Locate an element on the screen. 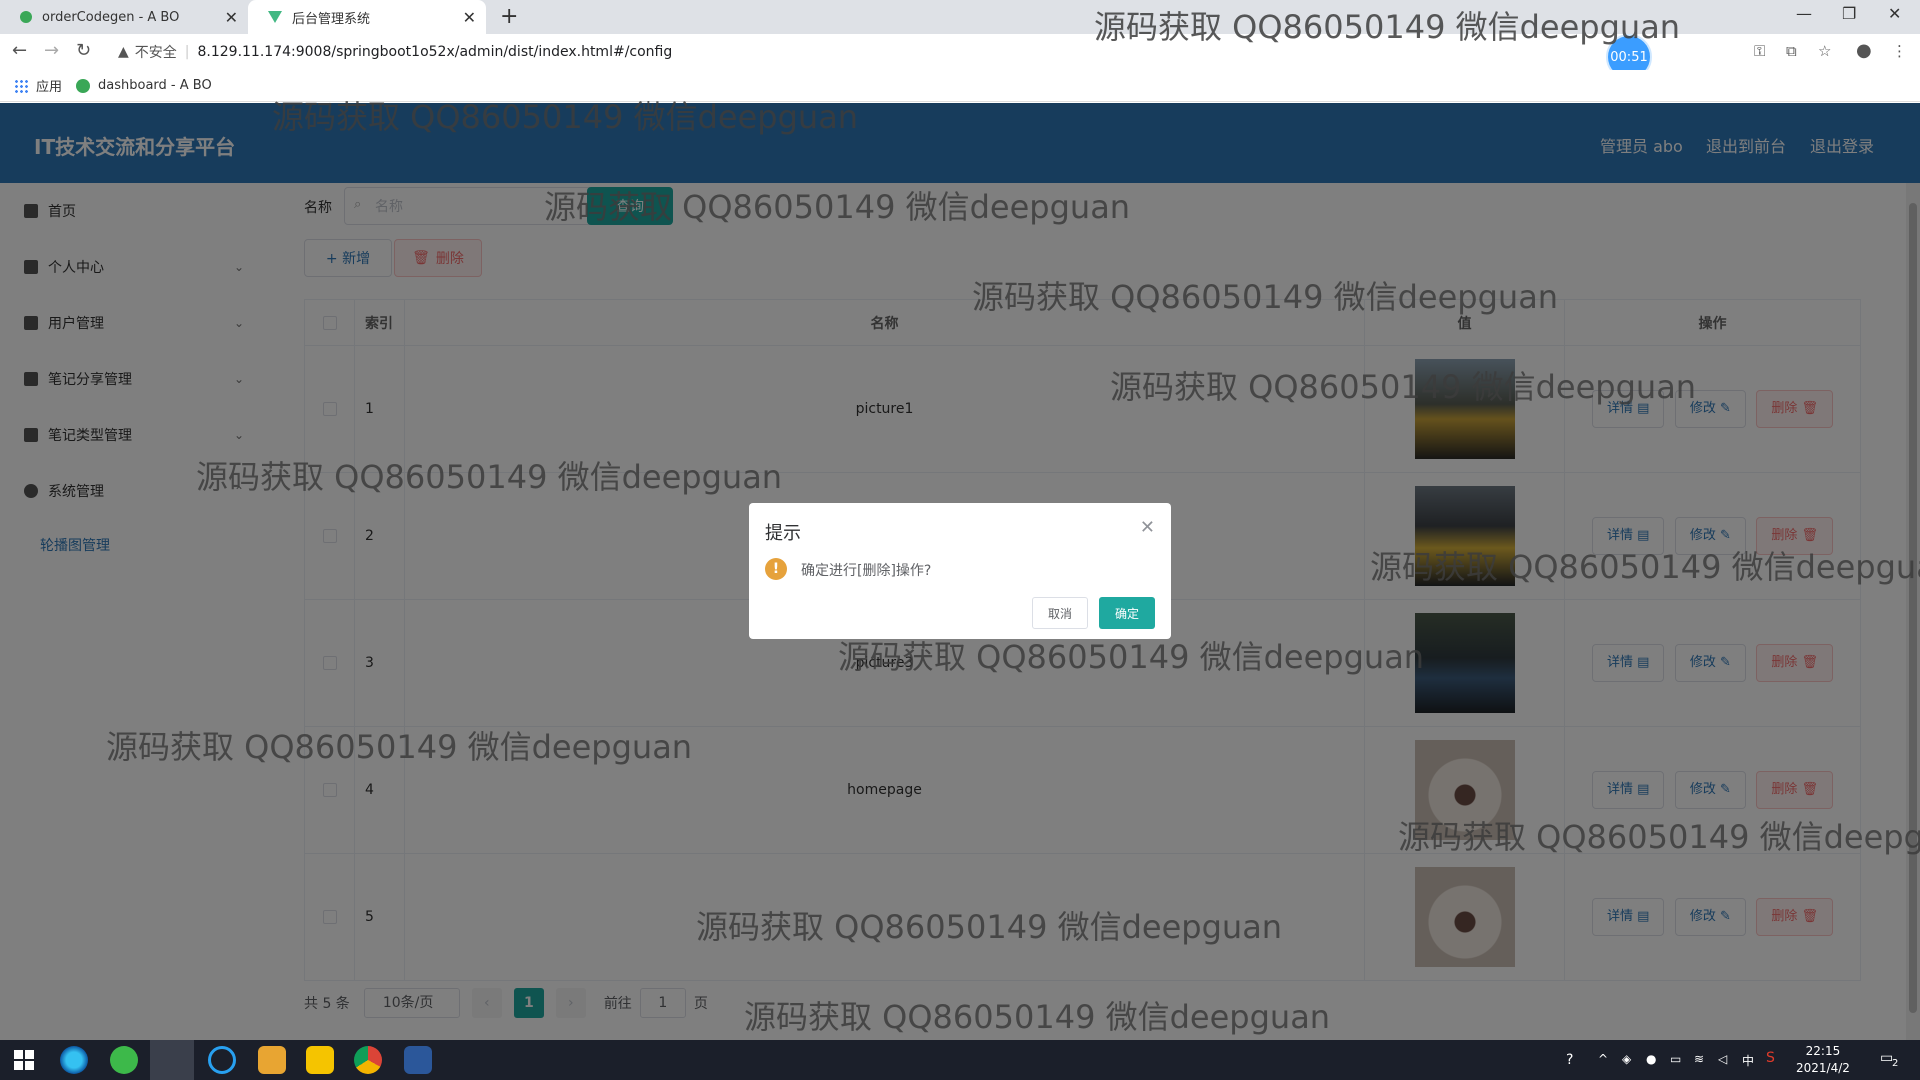  insecure-label: 不安全 is located at coordinates (155, 53).